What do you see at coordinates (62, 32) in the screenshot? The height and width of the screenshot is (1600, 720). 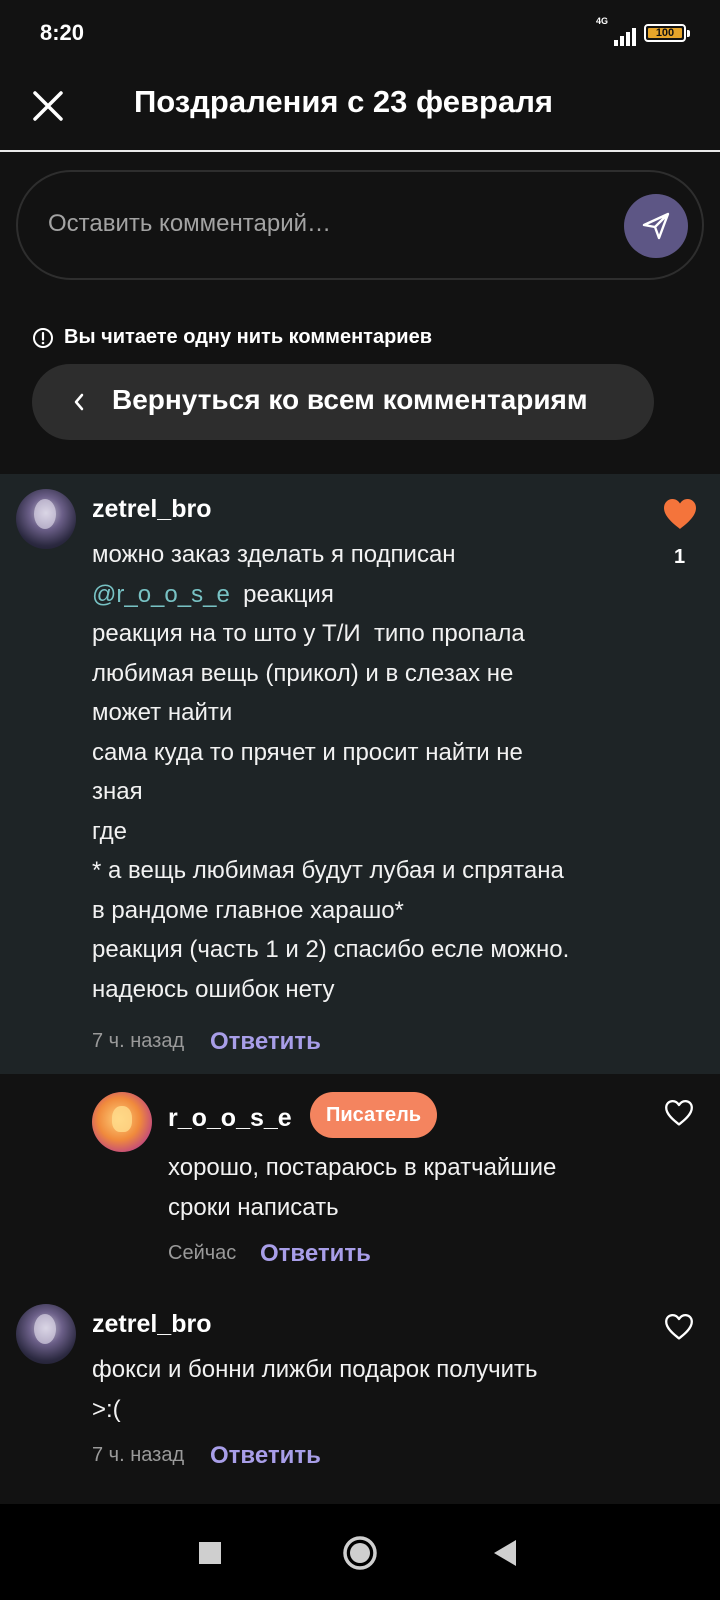 I see `status-time: 8:20` at bounding box center [62, 32].